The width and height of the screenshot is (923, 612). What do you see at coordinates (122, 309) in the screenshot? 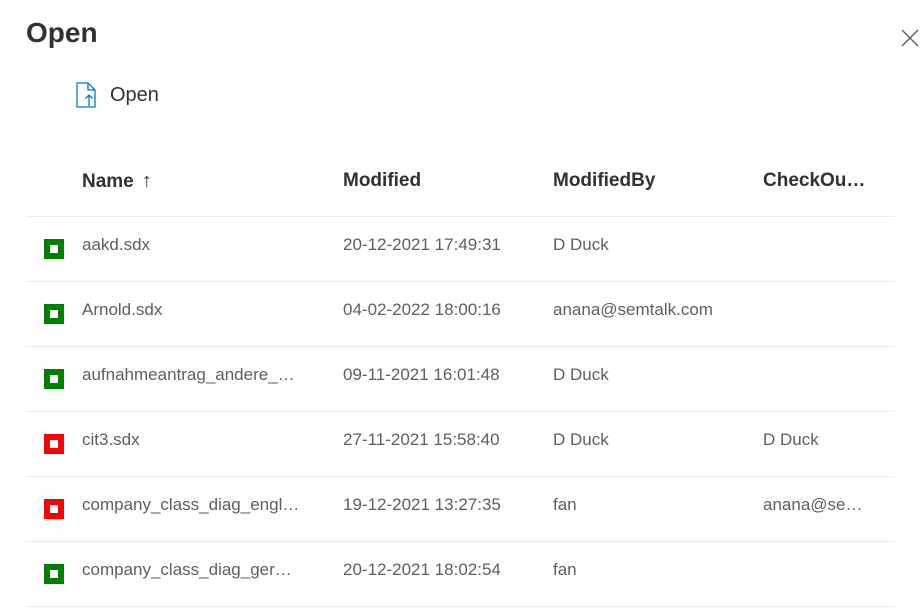
I see `file-name: Arnold.sdx` at bounding box center [122, 309].